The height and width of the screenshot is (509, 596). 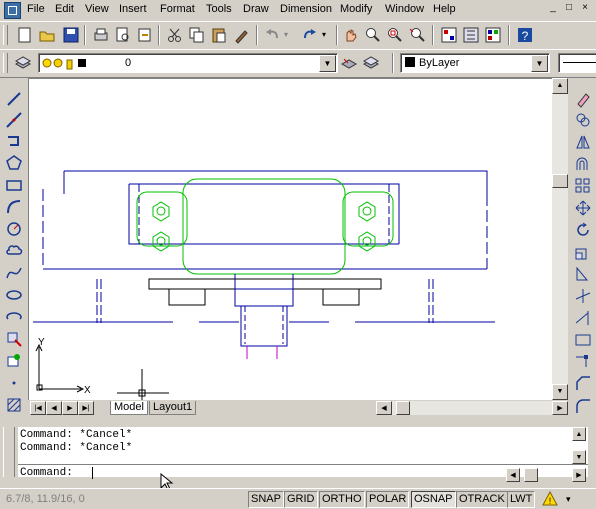 I want to click on color-dropdown: ByLayer ▼, so click(x=475, y=63).